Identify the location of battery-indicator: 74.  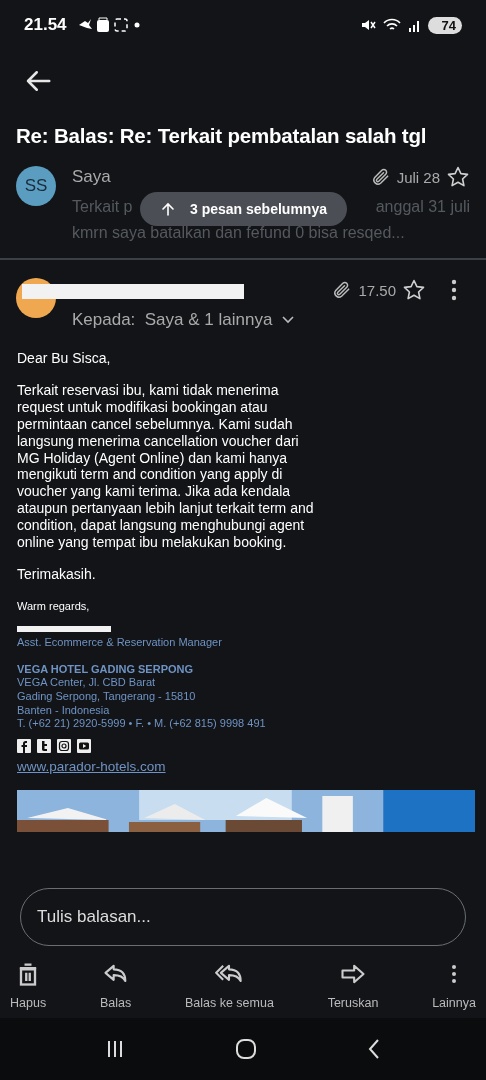
(444, 25).